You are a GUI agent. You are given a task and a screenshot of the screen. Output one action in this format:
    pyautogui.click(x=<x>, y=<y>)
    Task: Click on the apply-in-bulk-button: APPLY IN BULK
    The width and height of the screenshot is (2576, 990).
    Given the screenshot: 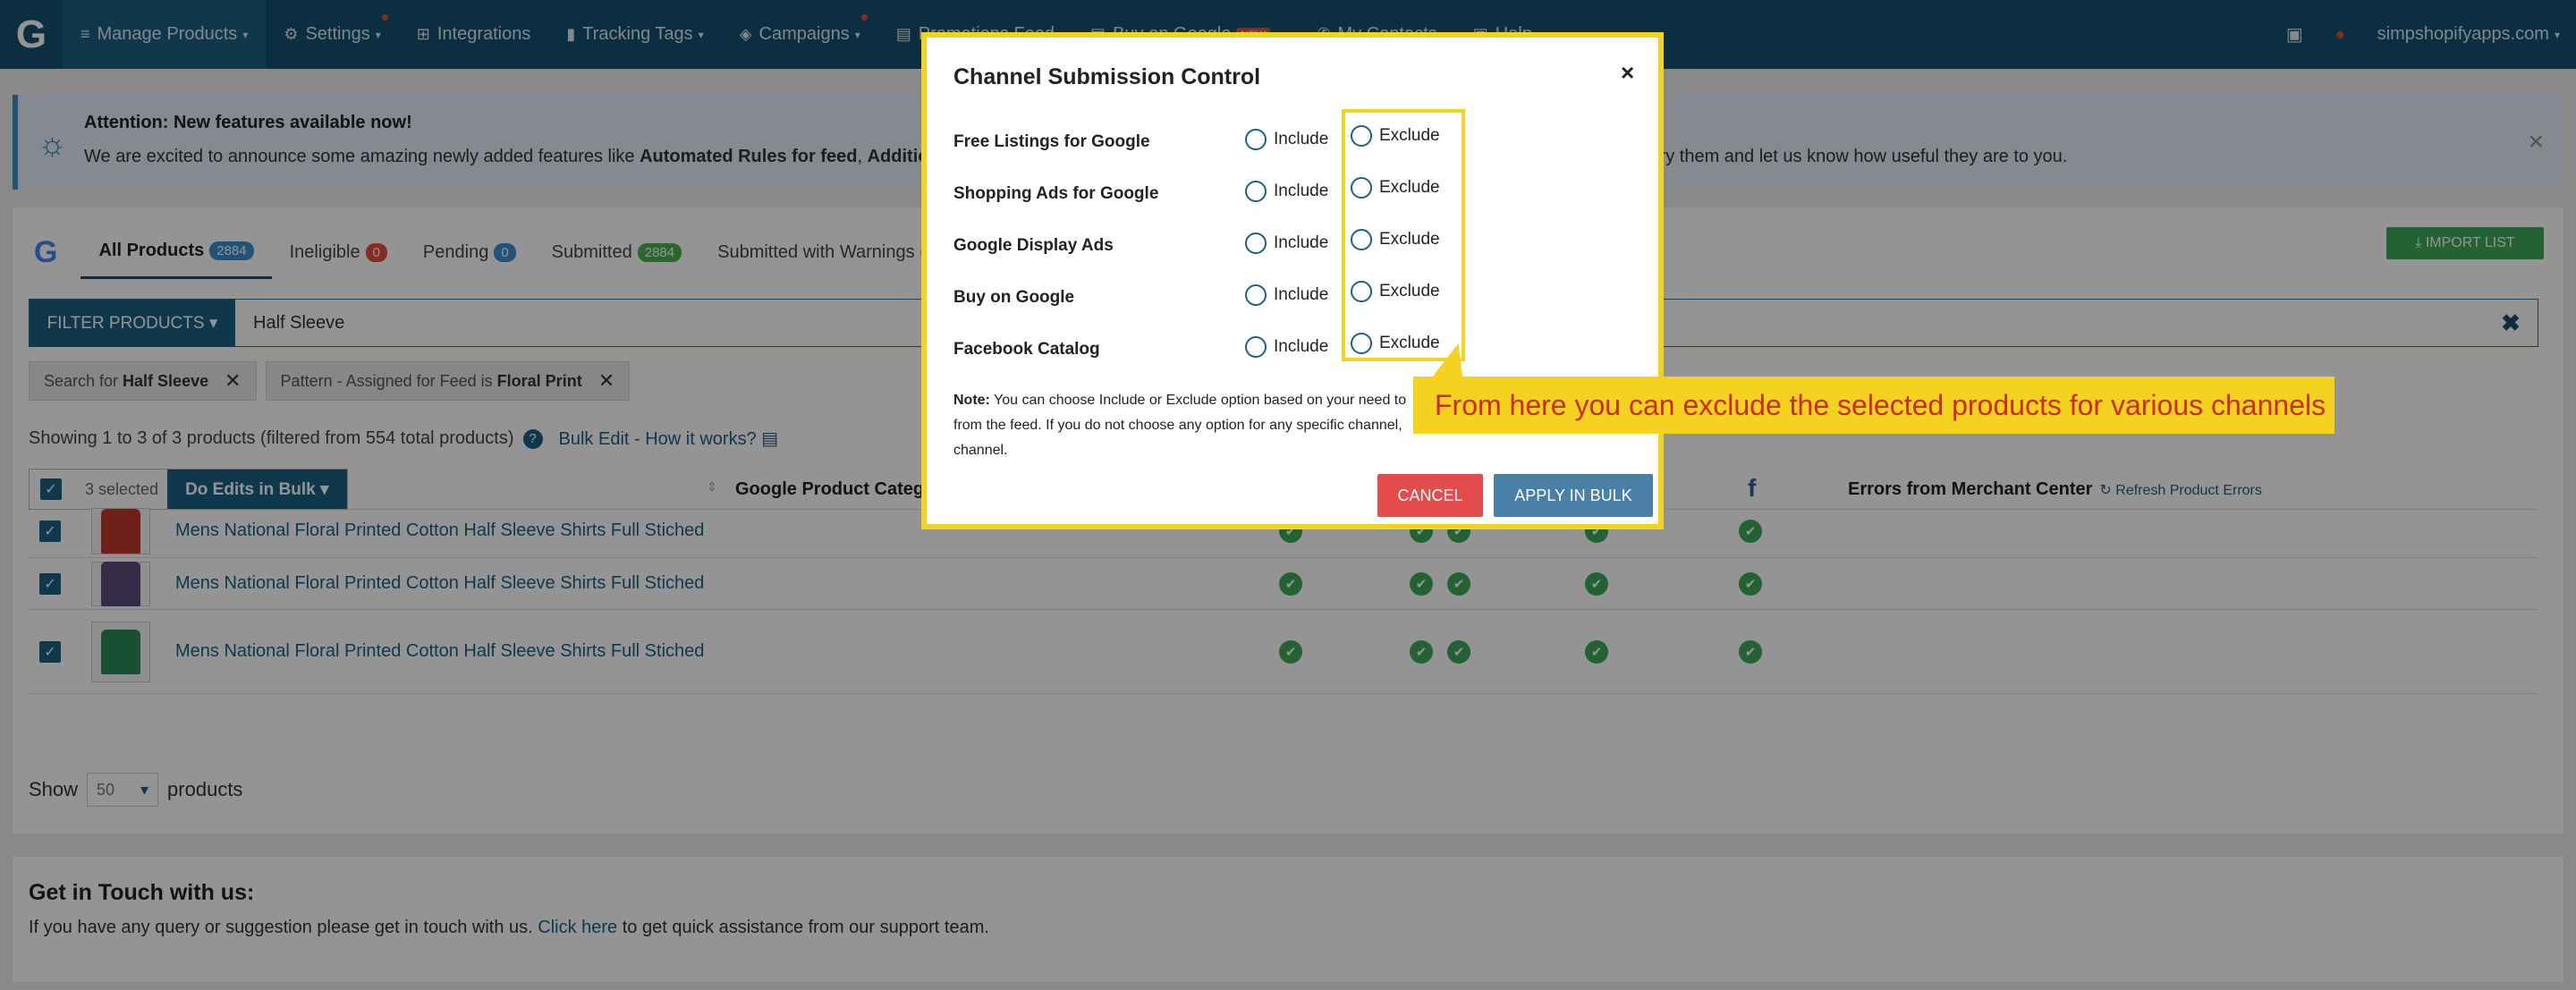 What is the action you would take?
    pyautogui.click(x=1573, y=495)
    